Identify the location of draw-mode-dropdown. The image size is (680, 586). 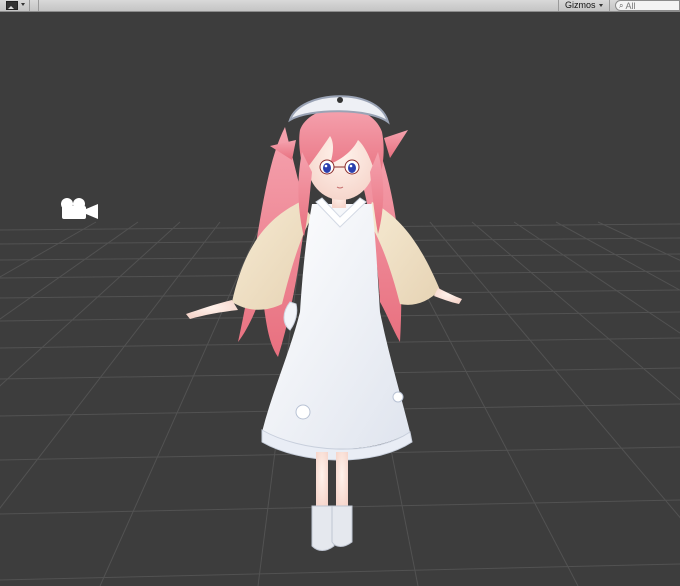
(15, 5).